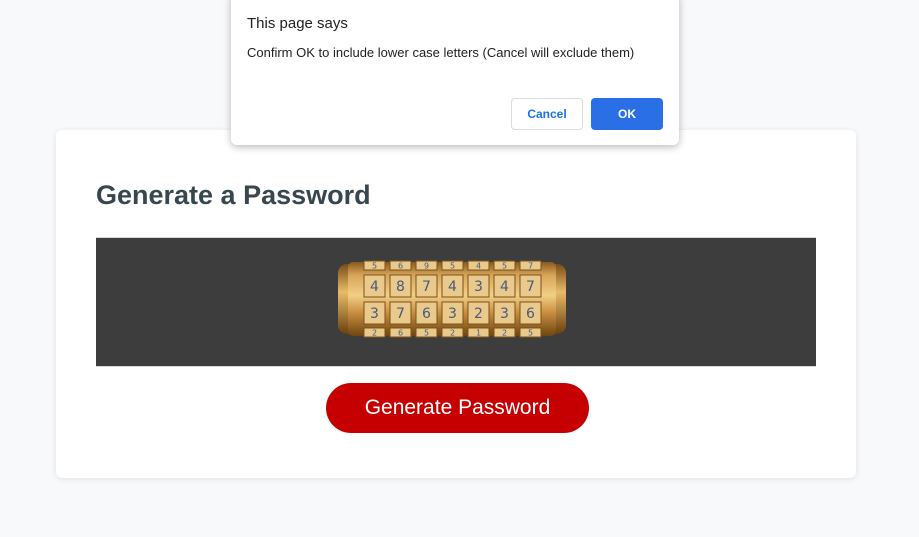 Image resolution: width=919 pixels, height=537 pixels. What do you see at coordinates (233, 195) in the screenshot?
I see `card-title: Generate a Password` at bounding box center [233, 195].